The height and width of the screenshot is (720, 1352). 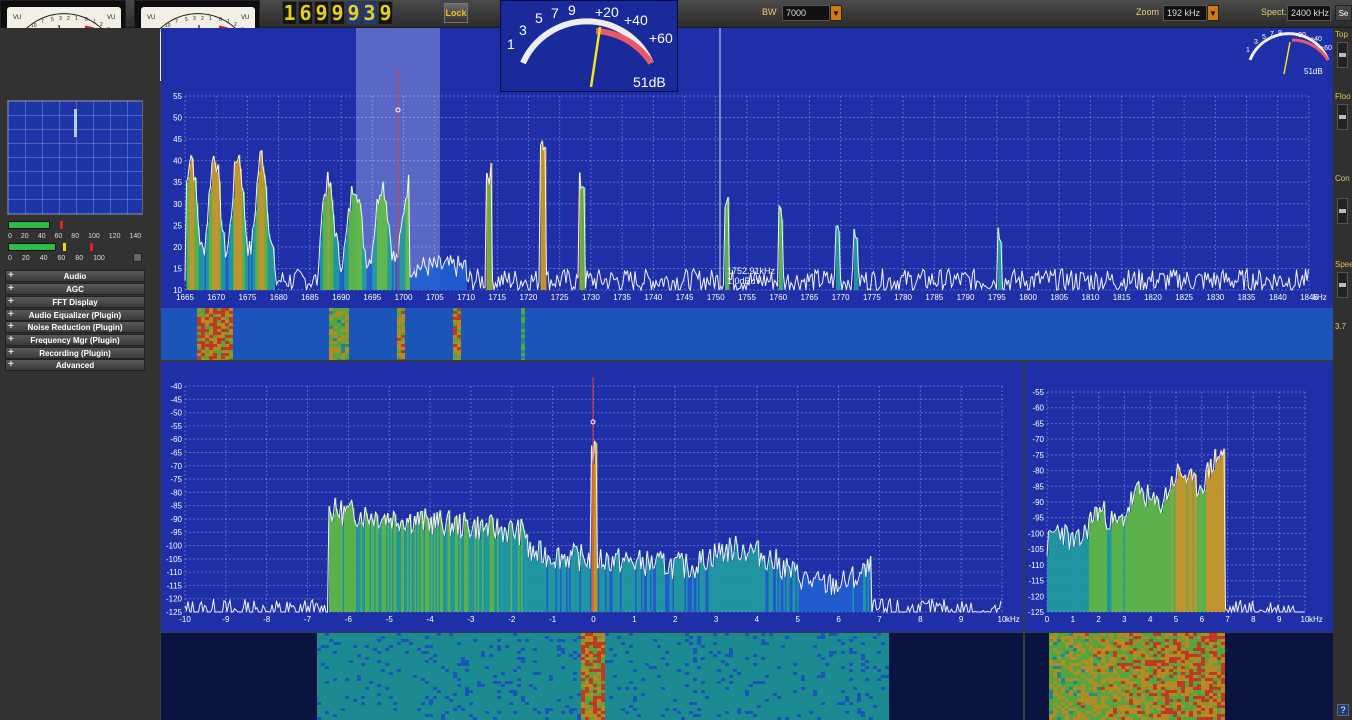 I want to click on y-tick-label: 15, so click(x=177, y=268).